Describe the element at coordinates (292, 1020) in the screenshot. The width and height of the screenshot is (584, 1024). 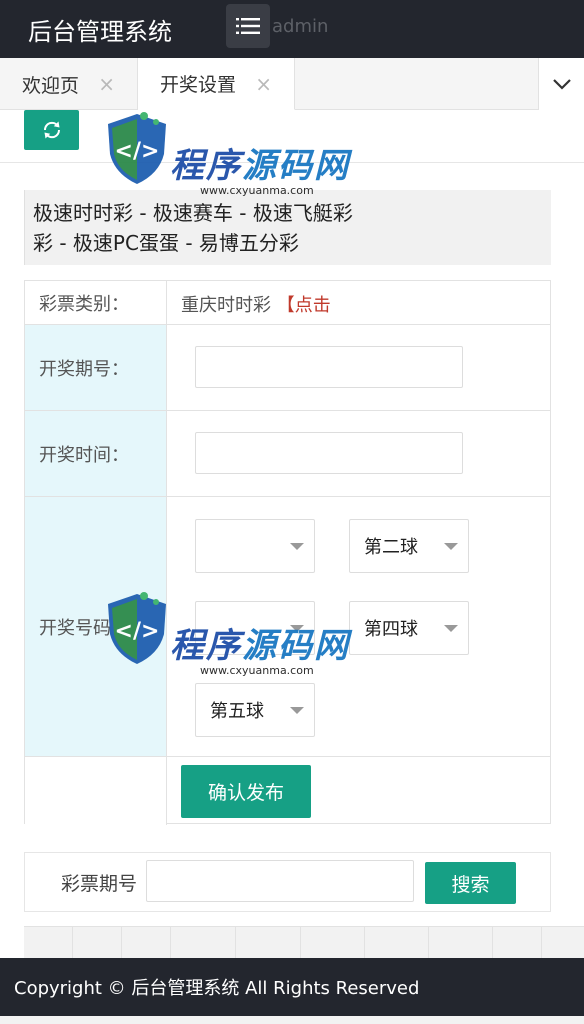
I see `bottom-strip` at that location.